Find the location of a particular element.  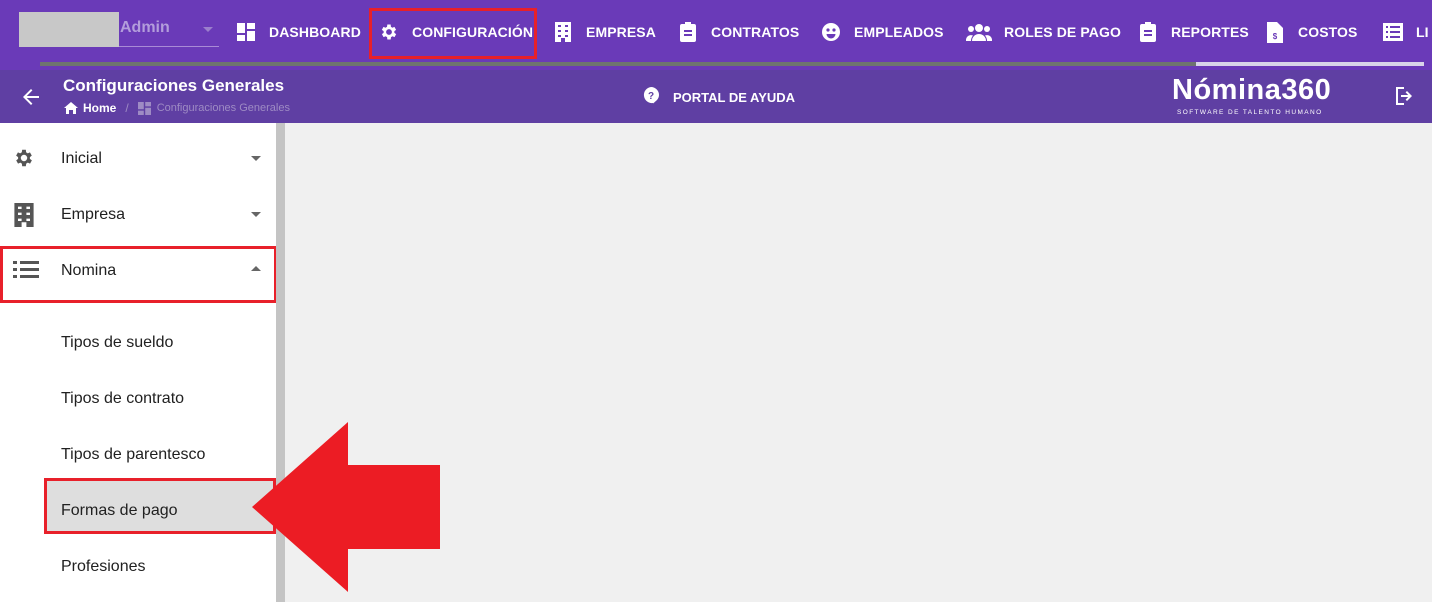

help-icon: ? is located at coordinates (651, 97).